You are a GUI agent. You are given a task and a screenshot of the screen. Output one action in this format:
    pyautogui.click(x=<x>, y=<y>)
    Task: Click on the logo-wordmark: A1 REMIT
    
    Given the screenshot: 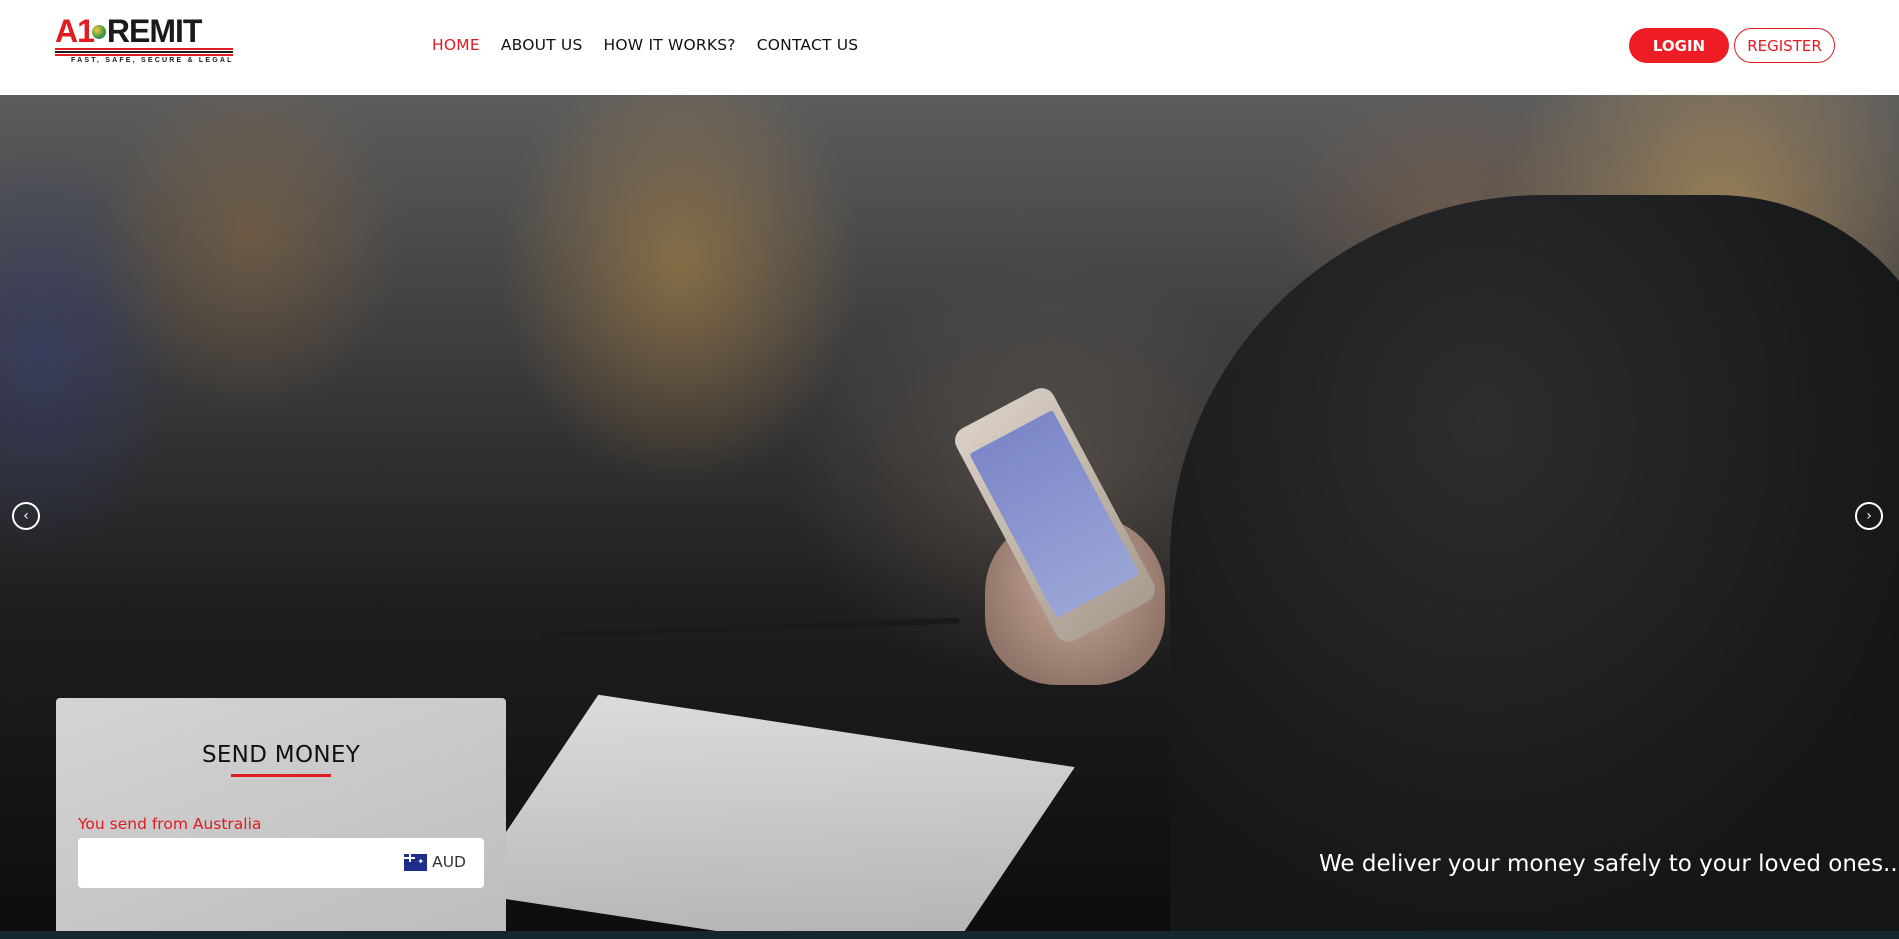 What is the action you would take?
    pyautogui.click(x=129, y=31)
    